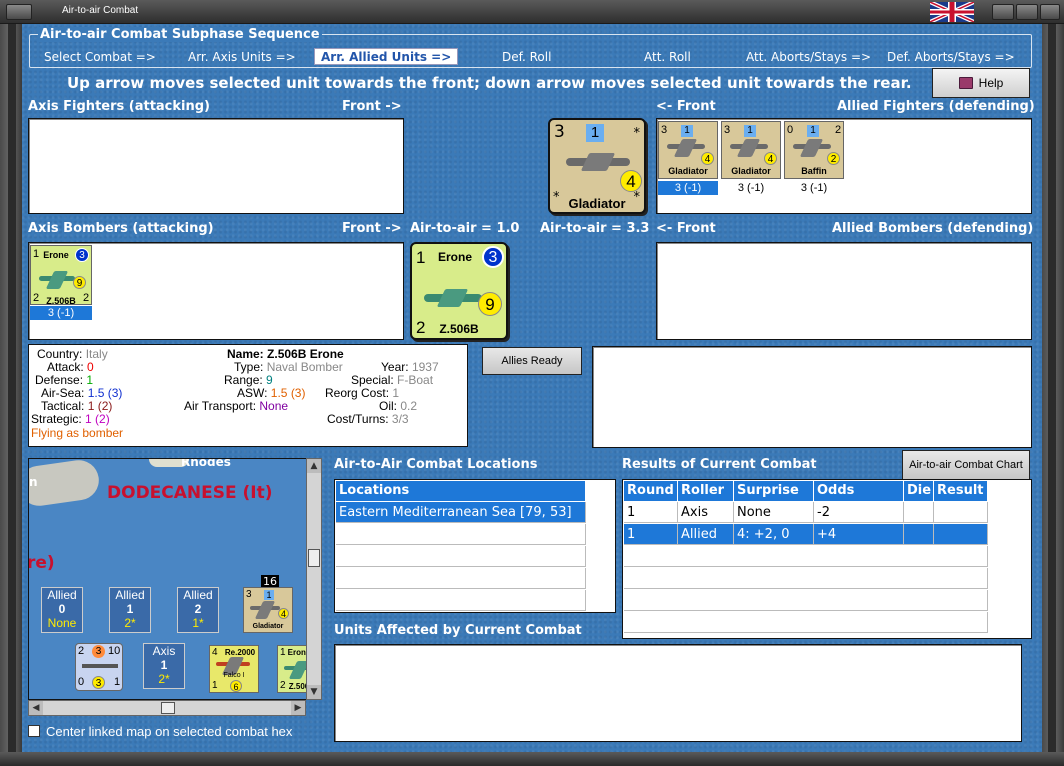 This screenshot has width=1064, height=766. What do you see at coordinates (234, 675) in the screenshot?
I see `counter-sub: Falco I` at bounding box center [234, 675].